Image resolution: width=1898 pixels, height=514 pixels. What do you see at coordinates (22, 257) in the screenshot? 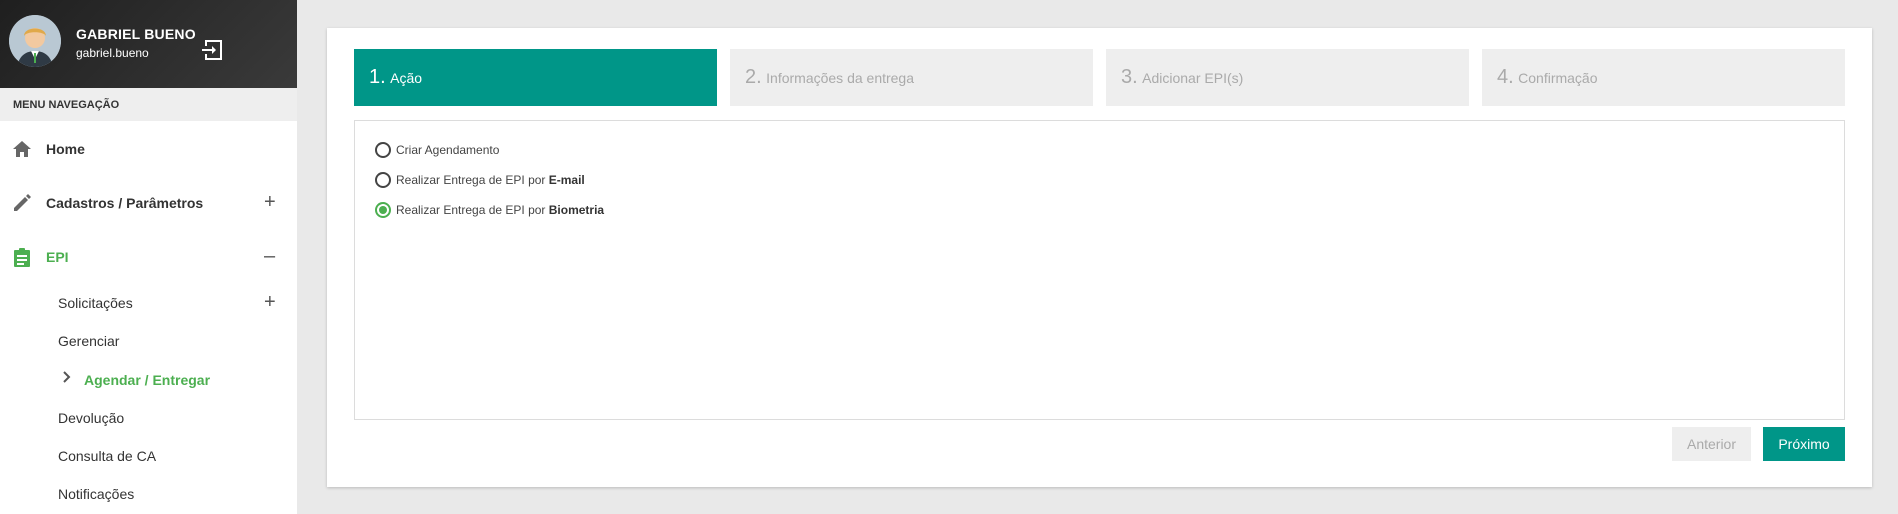
I see `clipboard-icon` at bounding box center [22, 257].